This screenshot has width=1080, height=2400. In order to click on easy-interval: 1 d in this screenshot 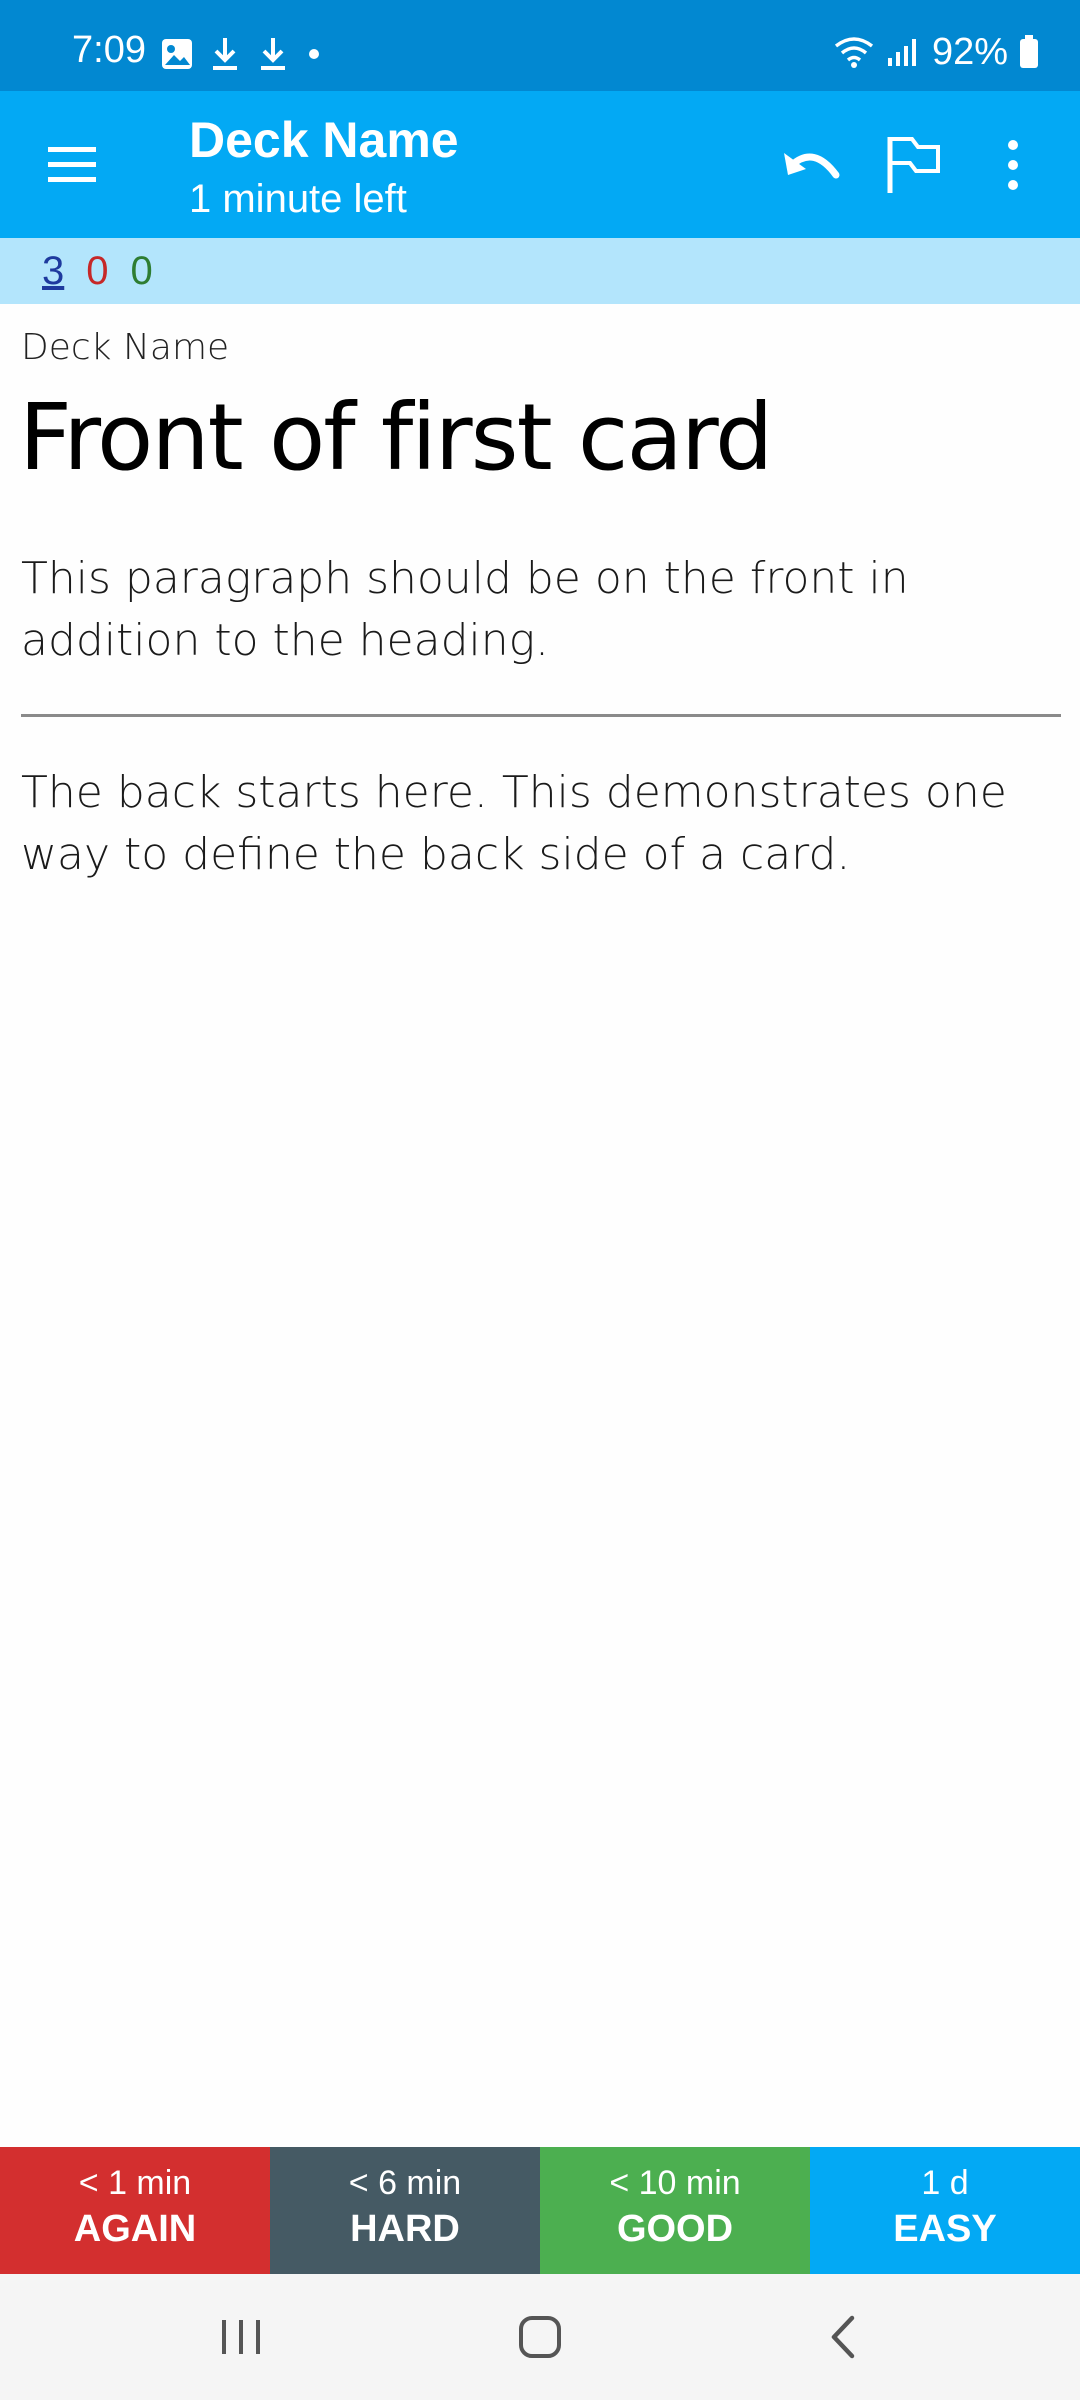, I will do `click(945, 2183)`.